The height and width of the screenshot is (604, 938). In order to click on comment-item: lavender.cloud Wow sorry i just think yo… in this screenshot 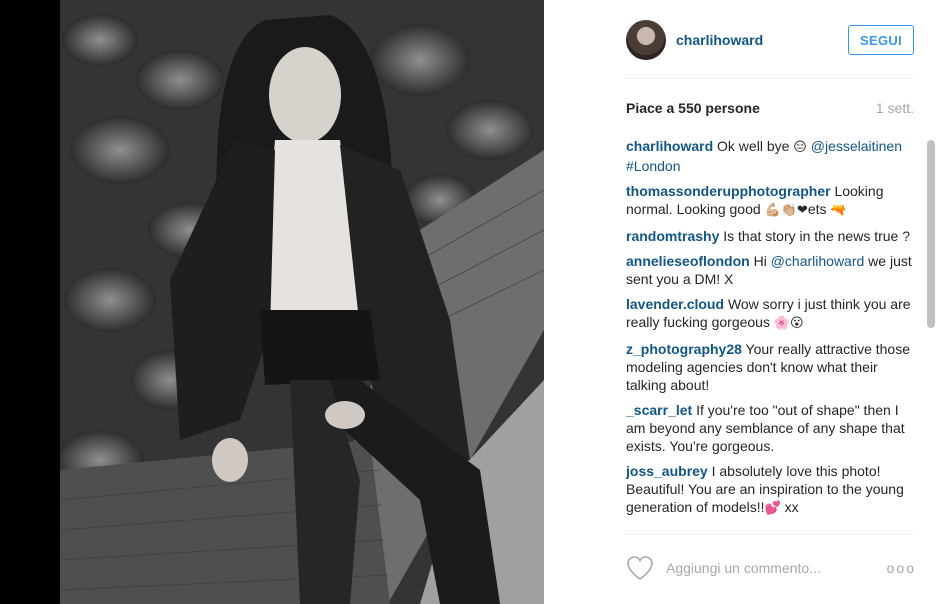, I will do `click(771, 314)`.